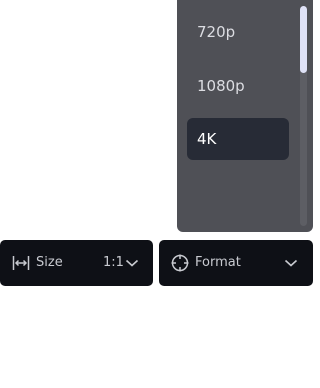  I want to click on option-720p: 720p, so click(238, 32).